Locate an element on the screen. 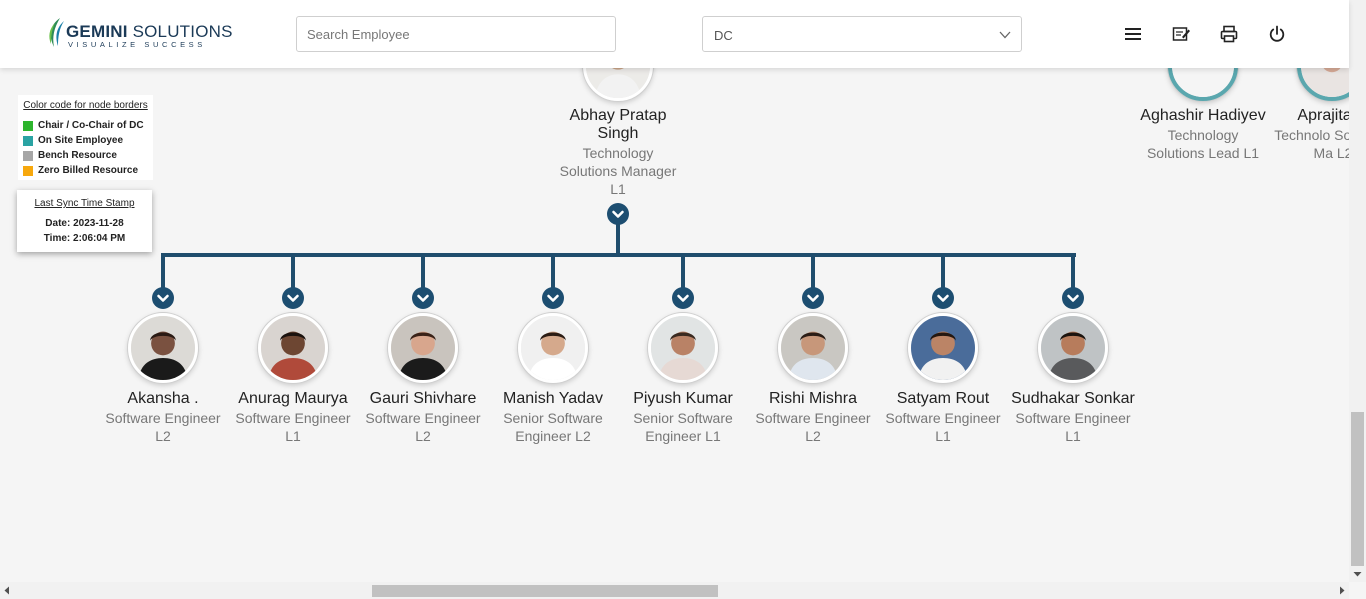 The width and height of the screenshot is (1366, 599). notes-icon is located at coordinates (1181, 34).